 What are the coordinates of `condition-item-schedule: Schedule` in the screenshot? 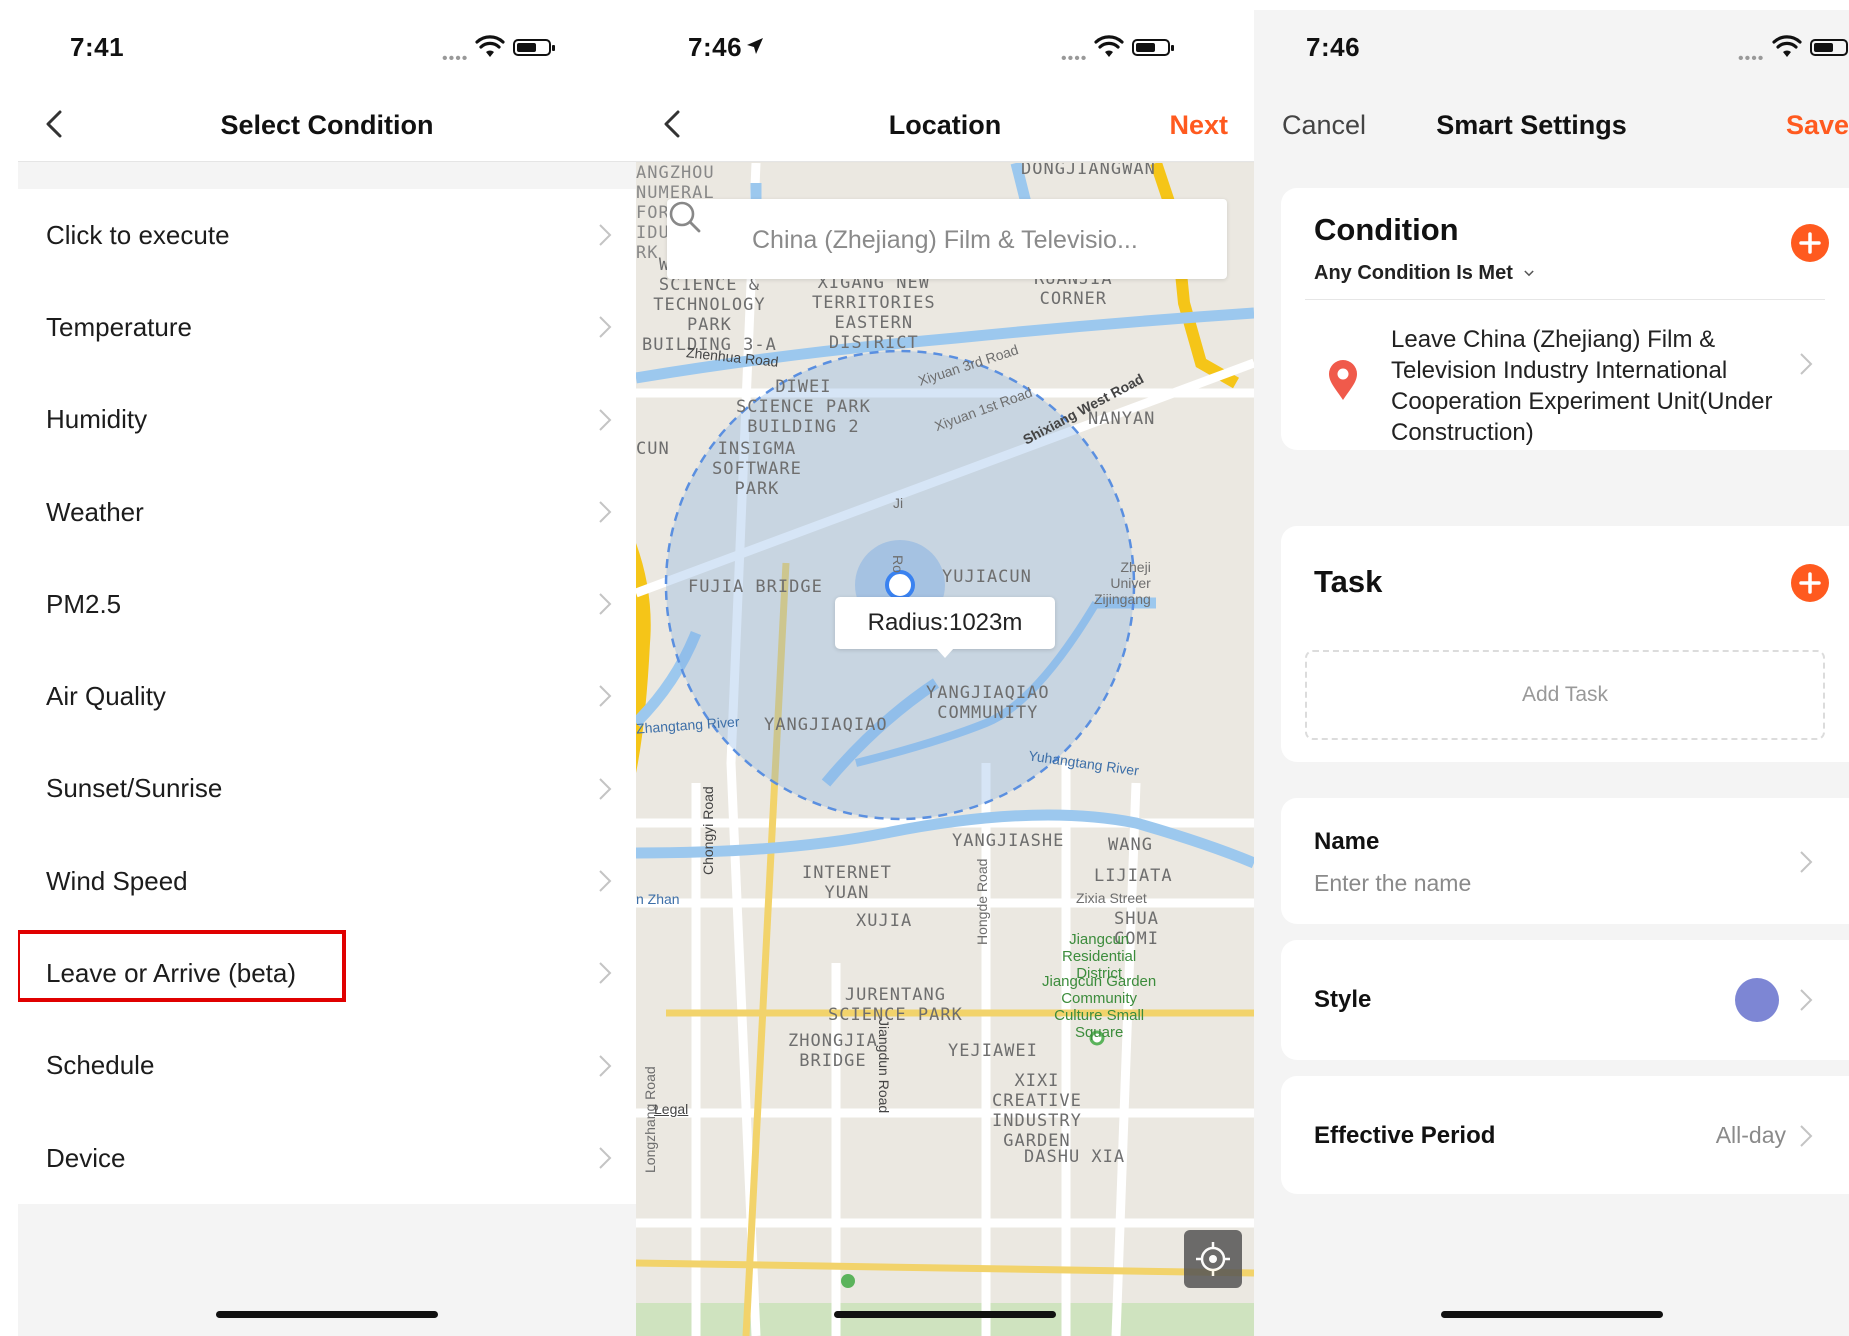 It's located at (327, 1066).